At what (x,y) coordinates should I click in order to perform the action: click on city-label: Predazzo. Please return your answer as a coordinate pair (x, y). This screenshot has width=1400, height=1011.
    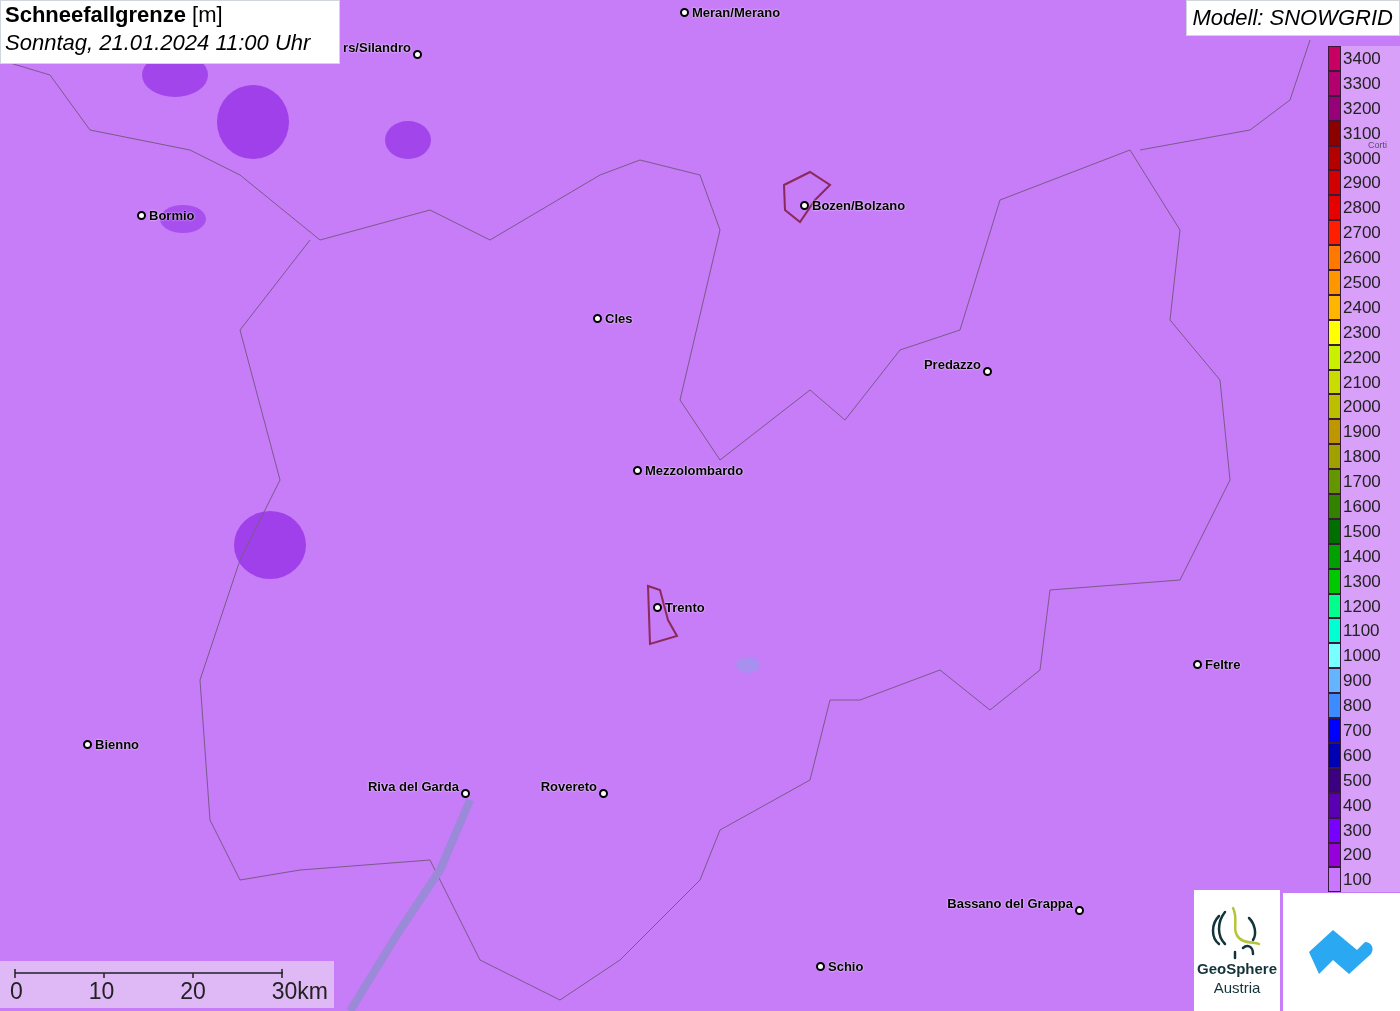
    Looking at the image, I should click on (952, 364).